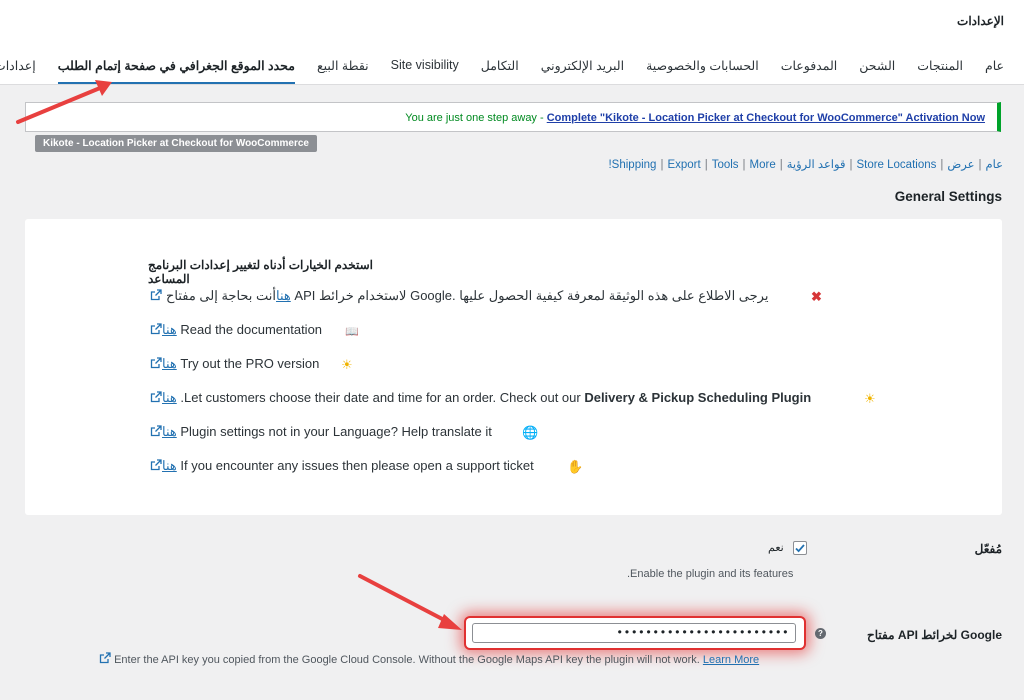 Image resolution: width=1024 pixels, height=700 pixels. I want to click on tab-shipping: الشحن, so click(877, 69).